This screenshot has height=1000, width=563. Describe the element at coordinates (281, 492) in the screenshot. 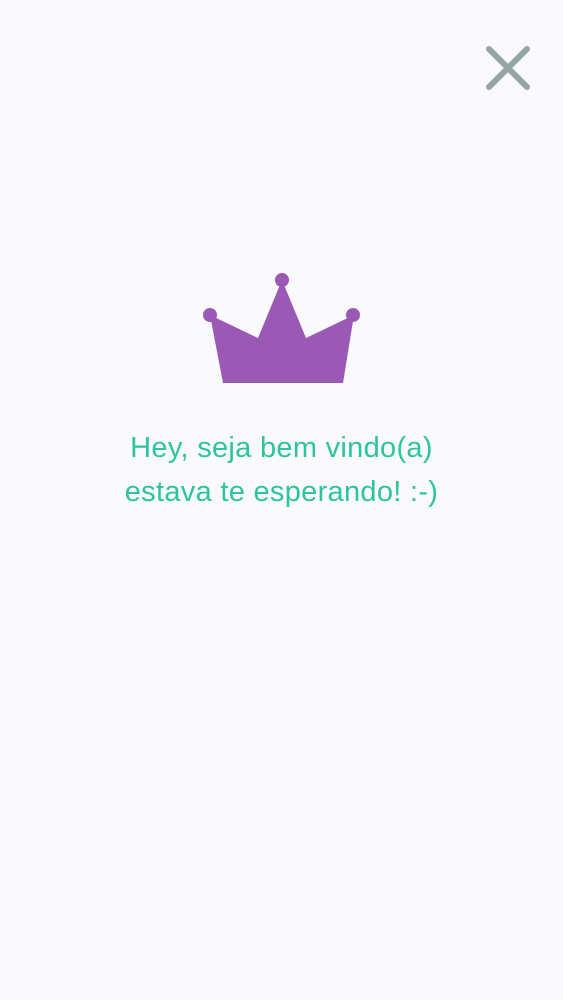

I see `welcome-line-2: estava te esperando! :-)` at that location.